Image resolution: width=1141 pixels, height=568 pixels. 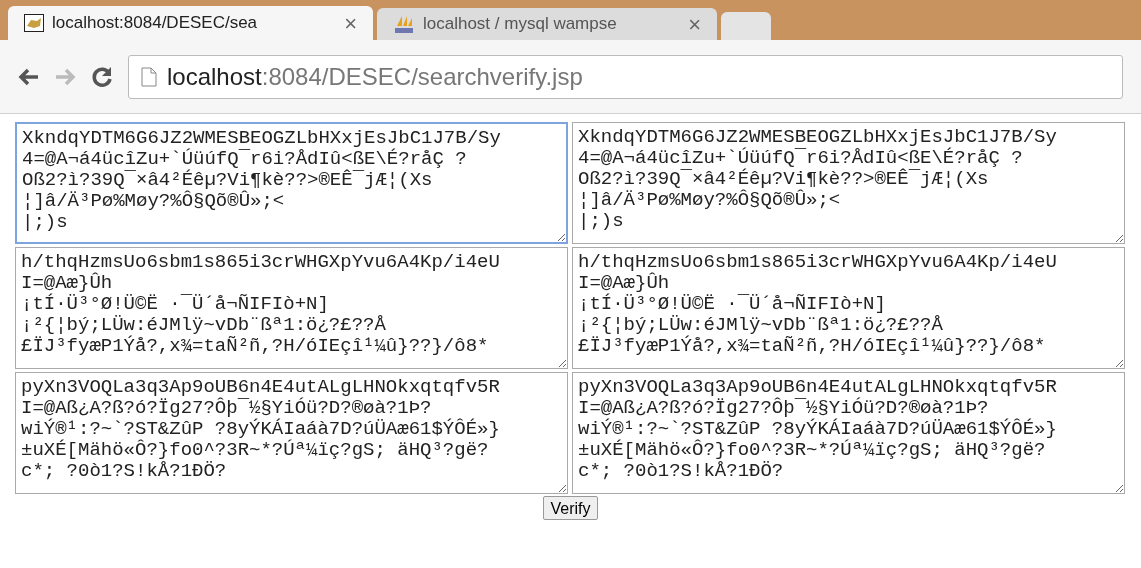 I want to click on address-bar: localhost:8084/DESEC/searchverify.jsp, so click(x=625, y=76).